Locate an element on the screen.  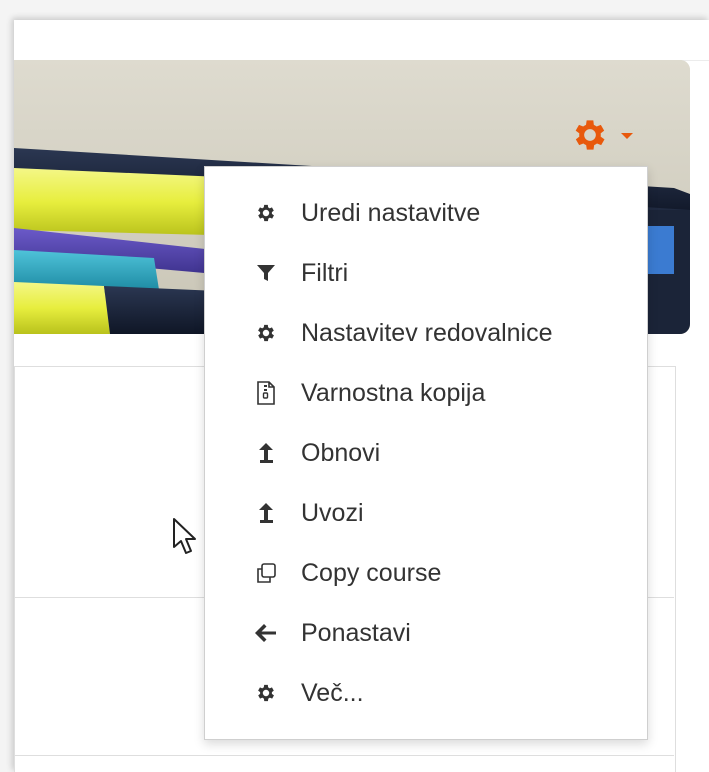
menu-item-nastavitev-redovalnice: Nastavitev redovalnice is located at coordinates (426, 333).